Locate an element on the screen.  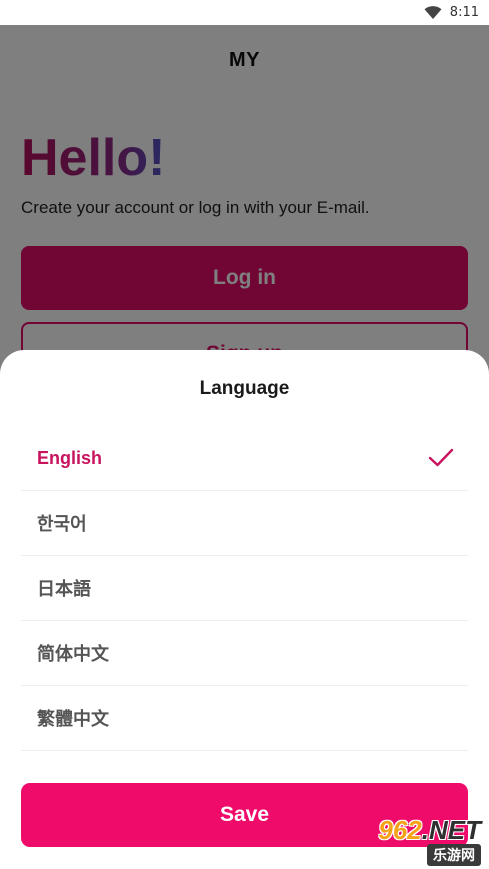
language-option-english: English is located at coordinates (244, 458).